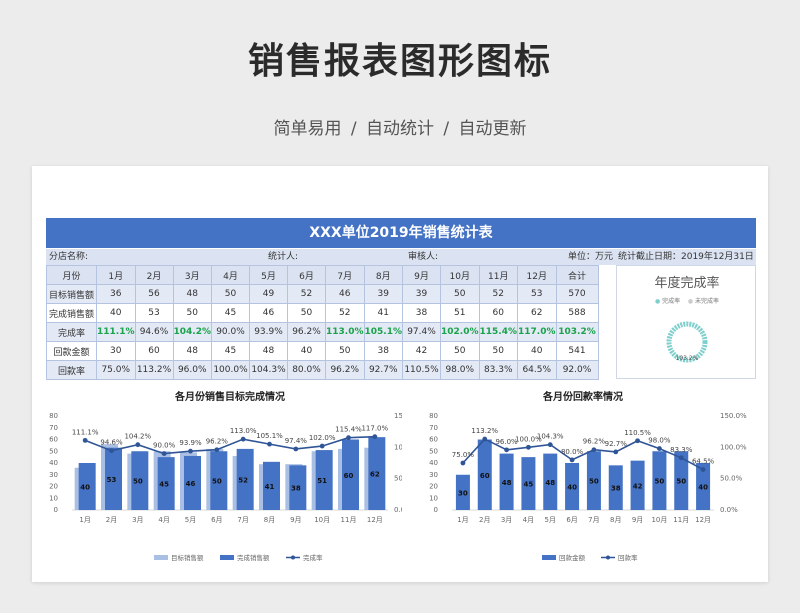 This screenshot has height=613, width=800. Describe the element at coordinates (229, 396) in the screenshot. I see `chart-title: 各月份销售目标完成情况` at that location.